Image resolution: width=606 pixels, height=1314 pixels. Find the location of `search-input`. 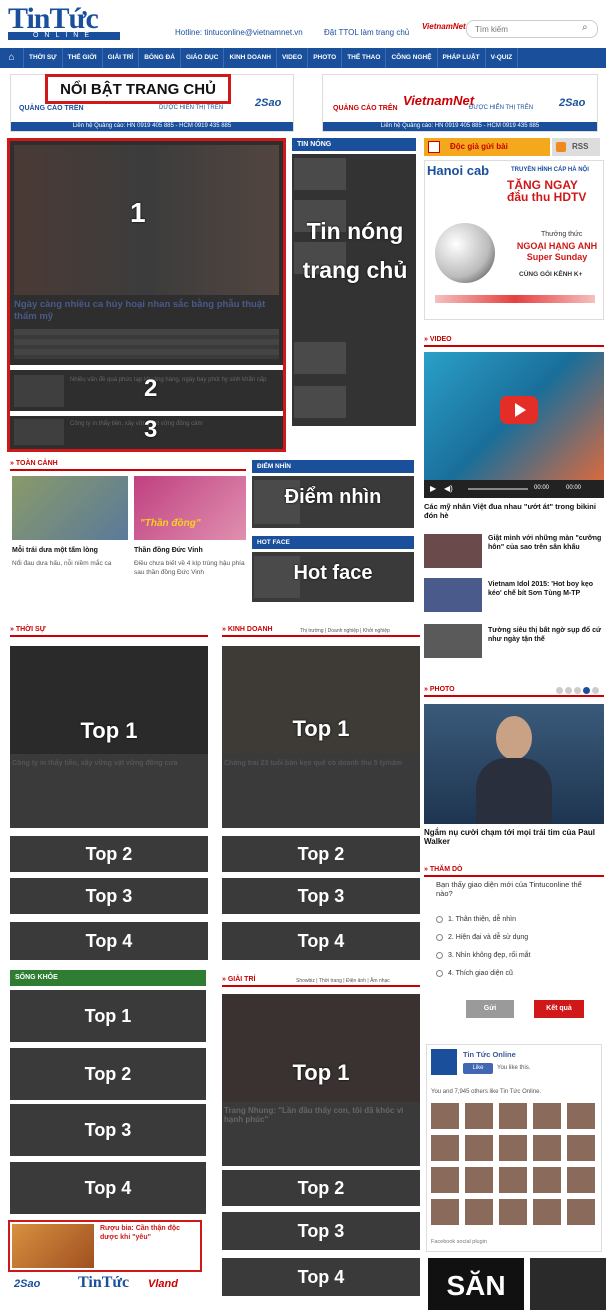

search-input is located at coordinates (532, 29).